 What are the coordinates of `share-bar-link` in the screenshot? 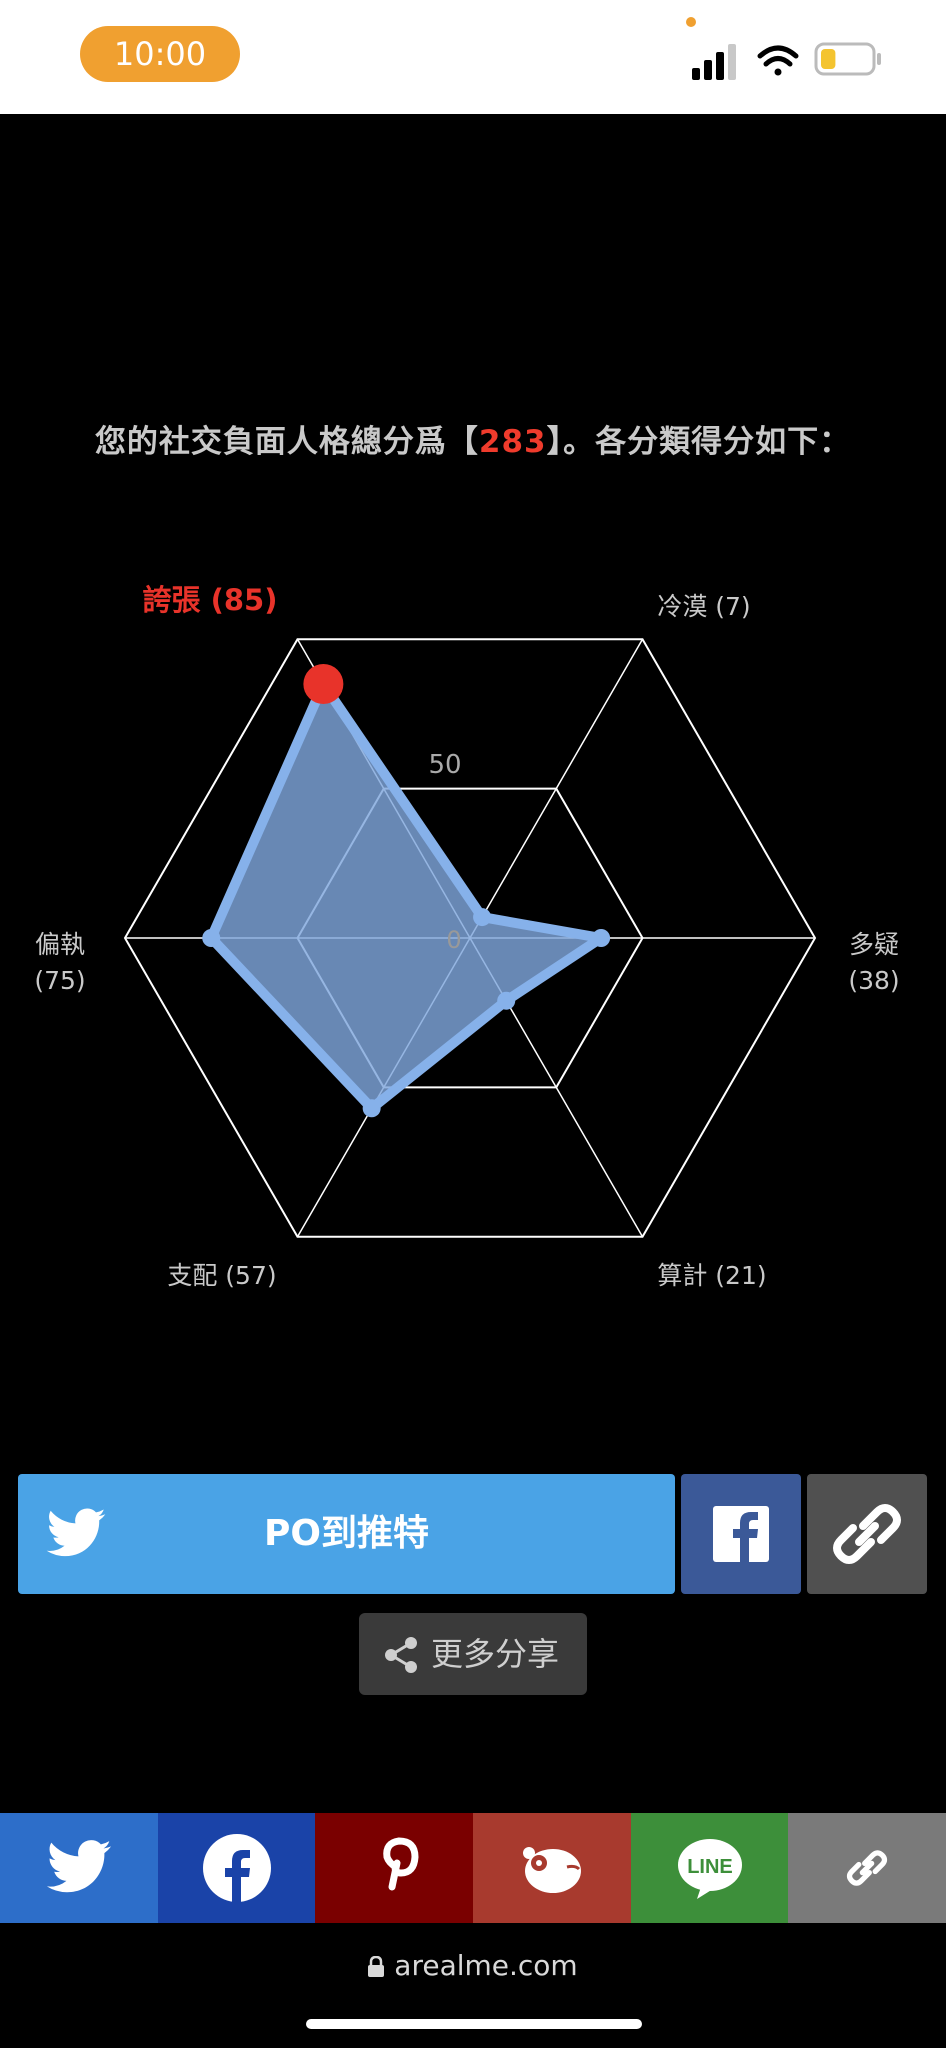 It's located at (867, 1868).